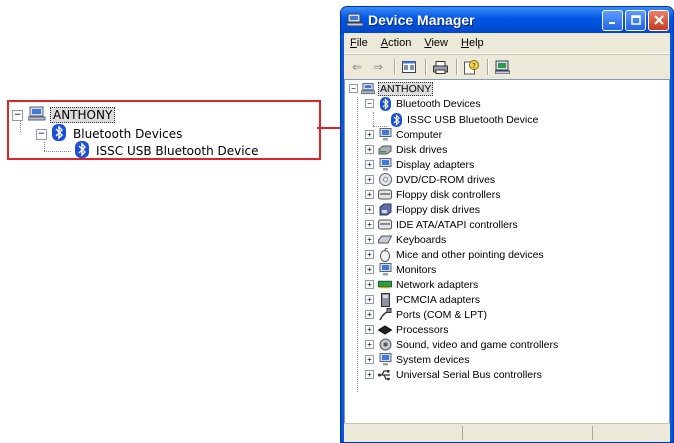  I want to click on tree-node-label: Disk drives, so click(422, 149).